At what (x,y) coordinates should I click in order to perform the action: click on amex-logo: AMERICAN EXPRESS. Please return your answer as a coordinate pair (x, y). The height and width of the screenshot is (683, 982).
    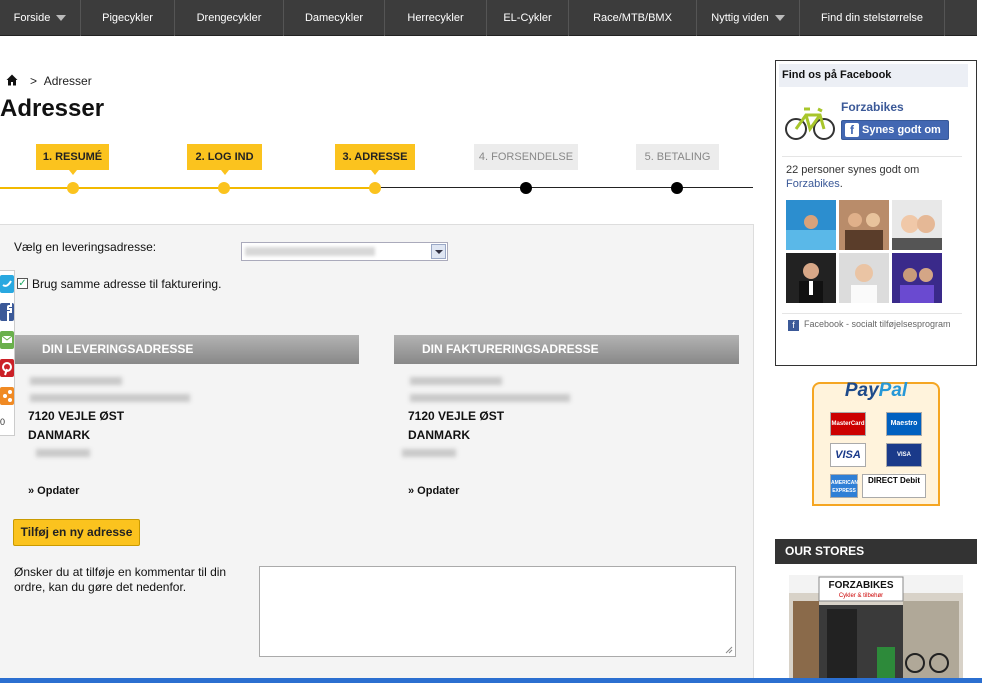
    Looking at the image, I should click on (844, 486).